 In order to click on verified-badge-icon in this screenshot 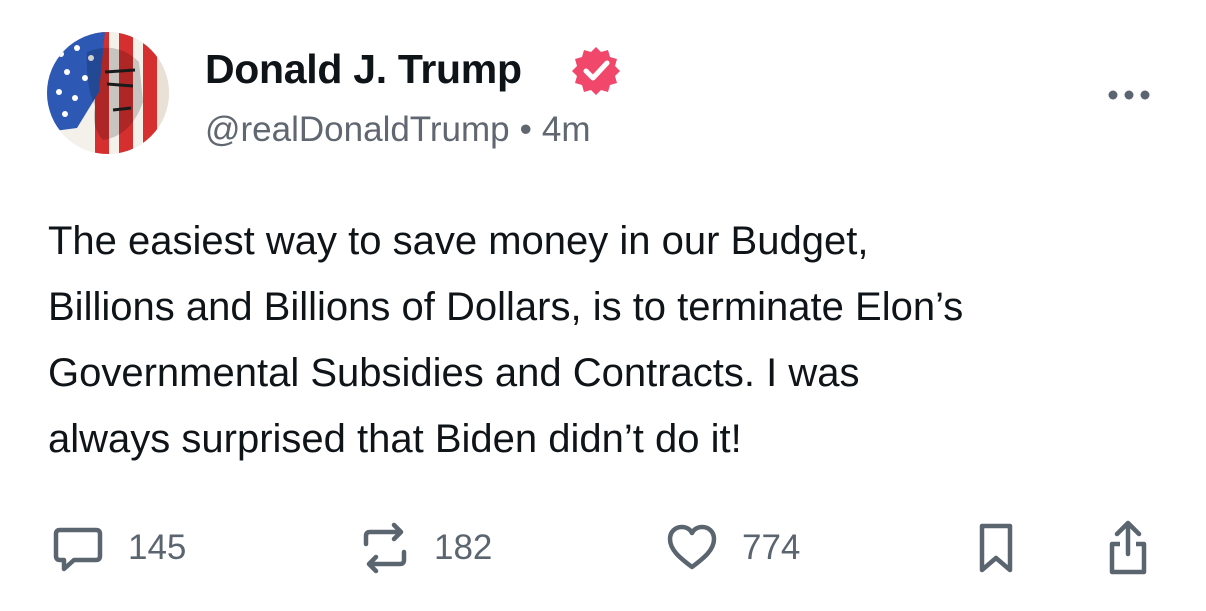, I will do `click(596, 70)`.